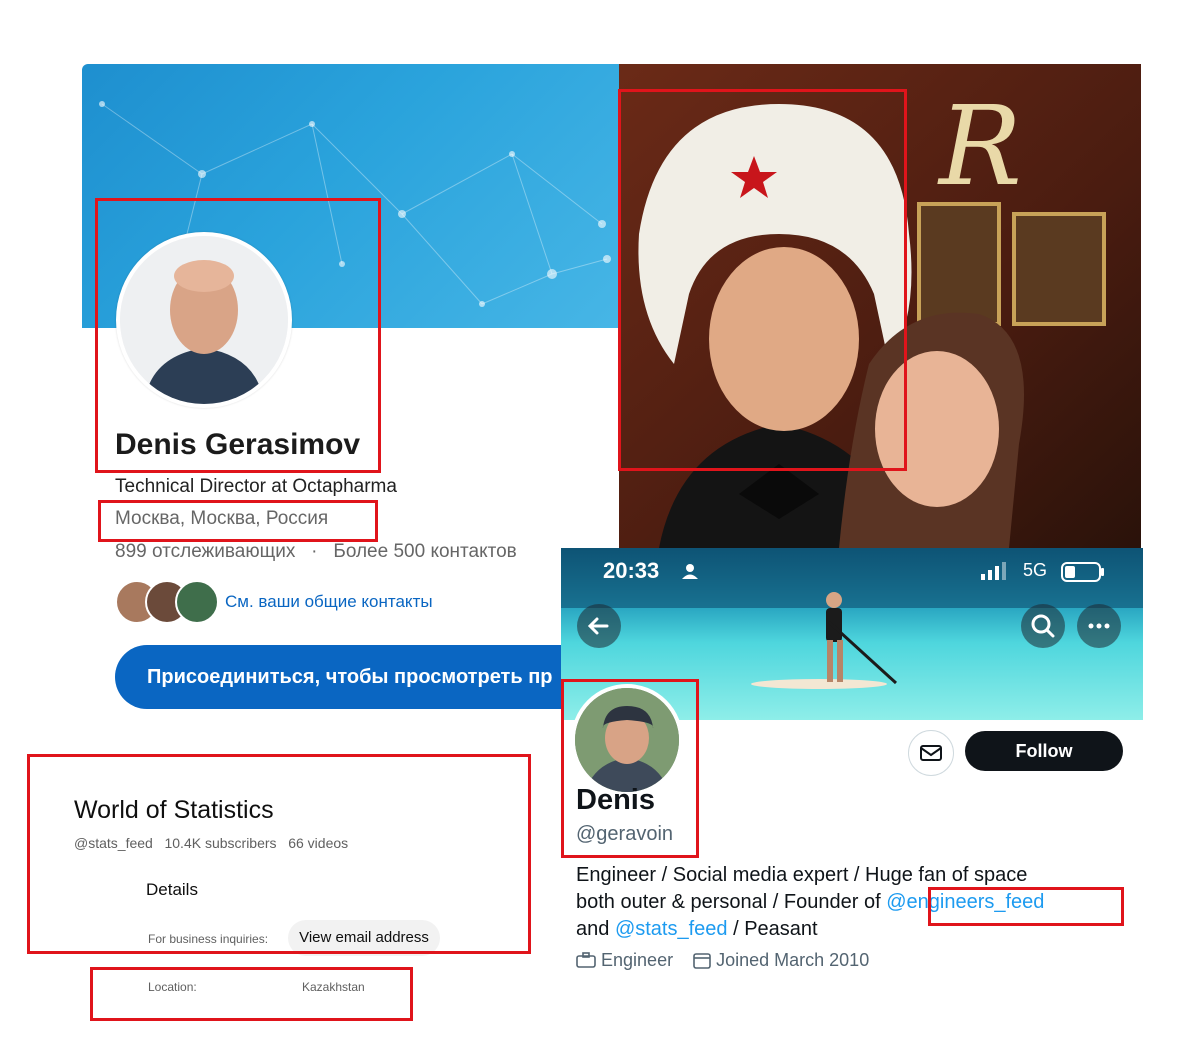 The image size is (1200, 1064). Describe the element at coordinates (172, 889) in the screenshot. I see `details-heading: Details` at that location.